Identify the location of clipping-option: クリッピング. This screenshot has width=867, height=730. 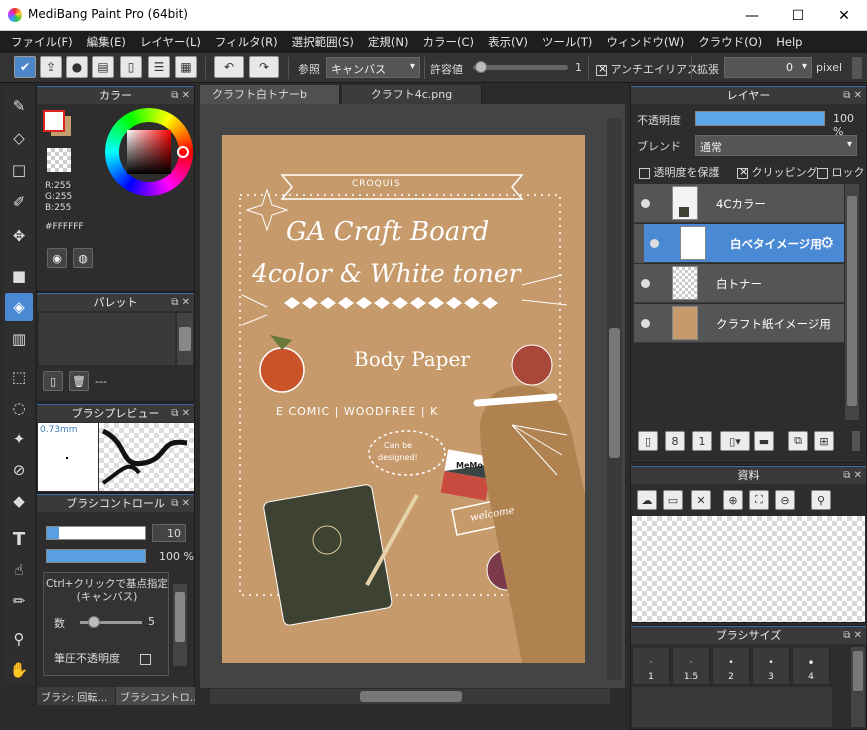
(777, 172).